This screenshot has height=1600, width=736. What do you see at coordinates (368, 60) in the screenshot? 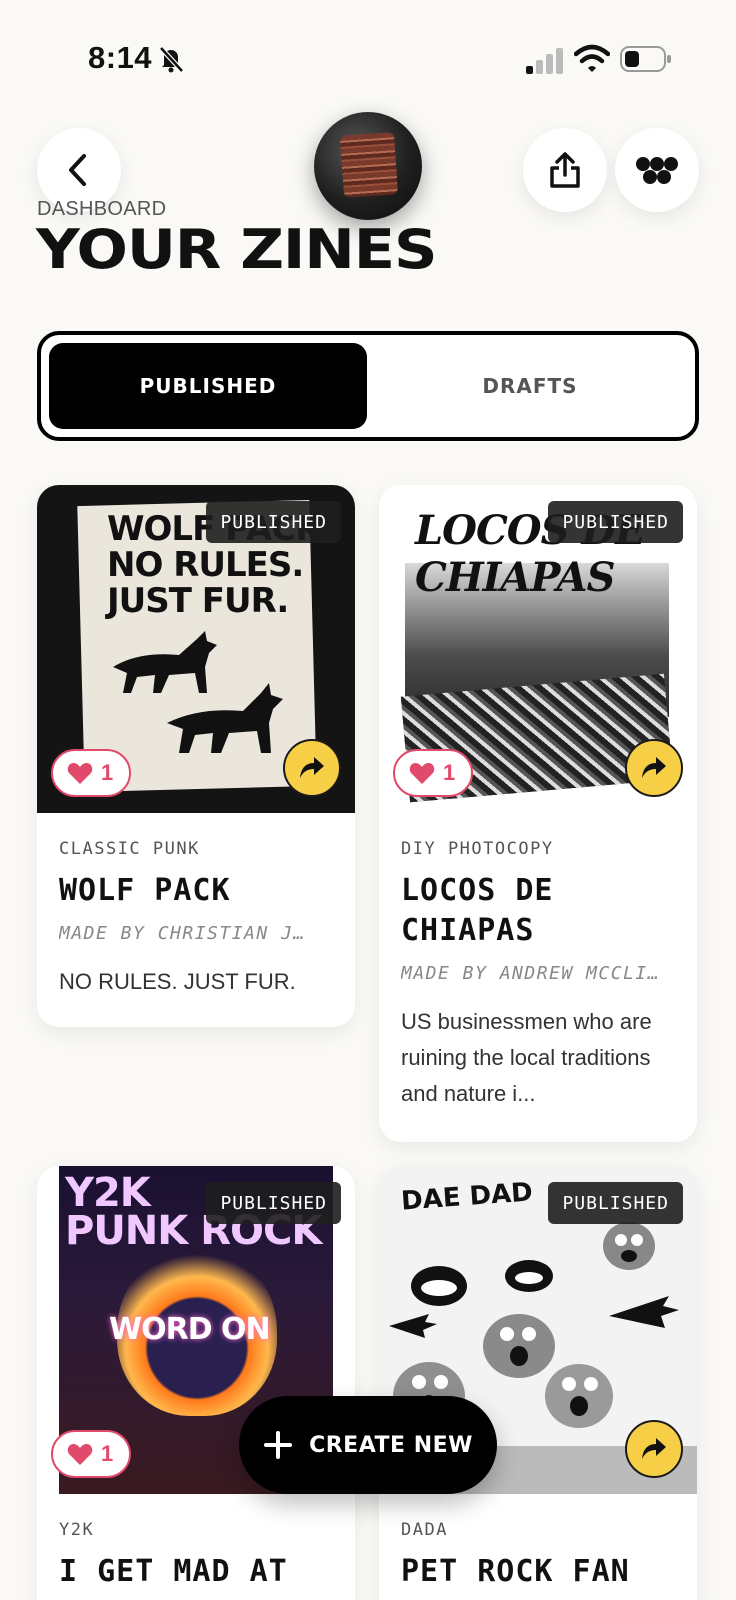
I see `status-bar: 8:14` at bounding box center [368, 60].